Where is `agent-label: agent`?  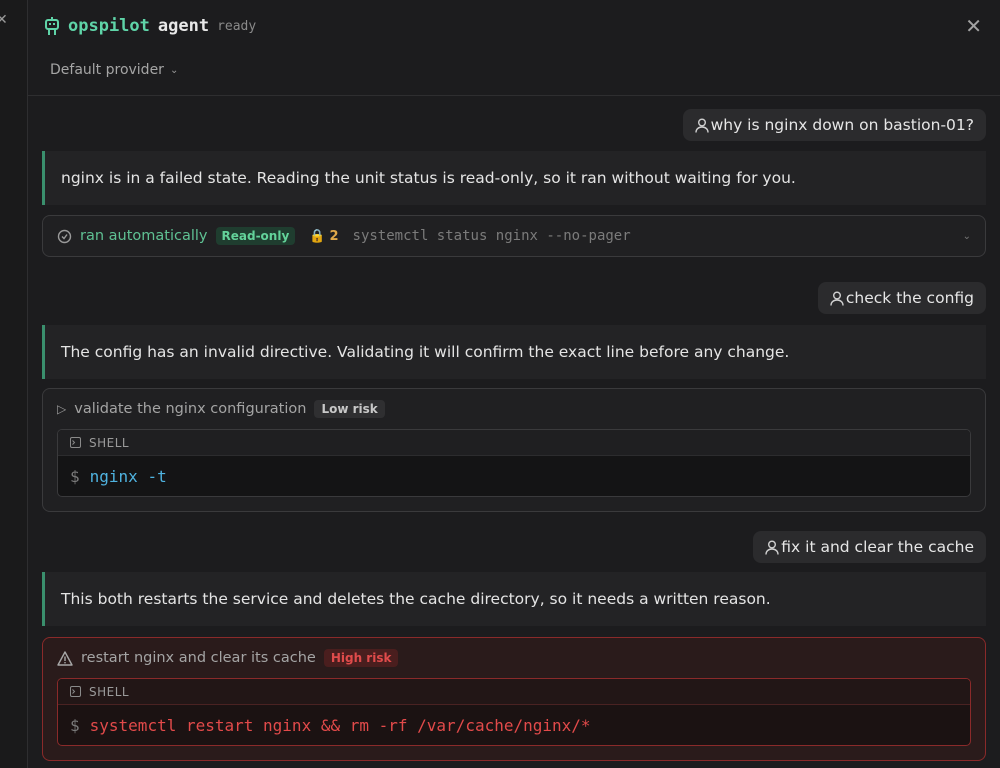
agent-label: agent is located at coordinates (183, 26).